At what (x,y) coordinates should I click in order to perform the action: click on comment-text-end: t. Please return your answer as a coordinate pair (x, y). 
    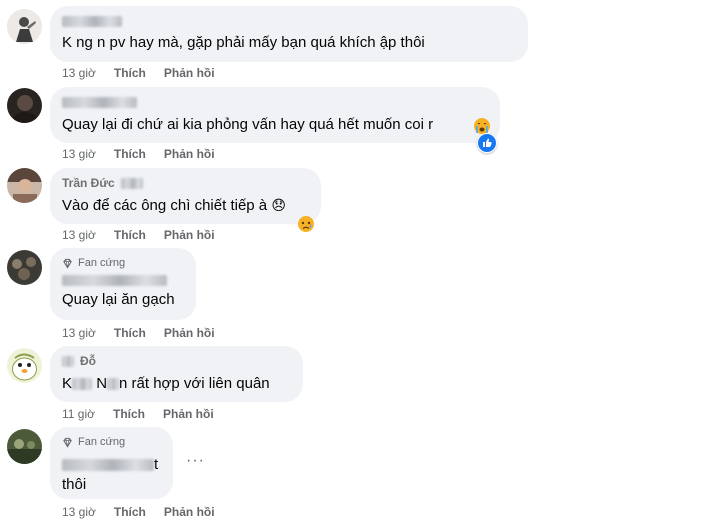
    Looking at the image, I should click on (156, 464).